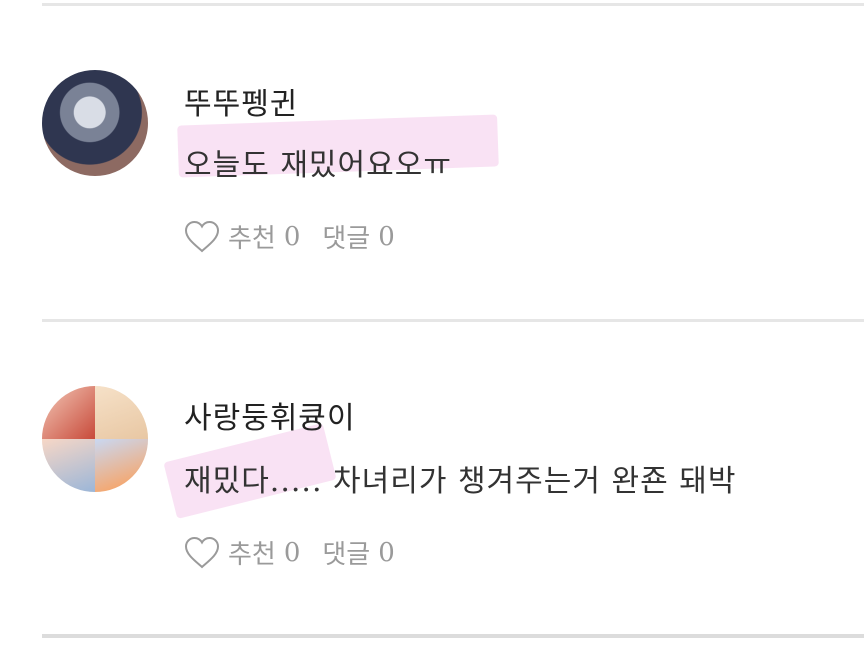 This screenshot has height=648, width=864. Describe the element at coordinates (270, 415) in the screenshot. I see `comment-author: 사랑둥휘큥이` at that location.